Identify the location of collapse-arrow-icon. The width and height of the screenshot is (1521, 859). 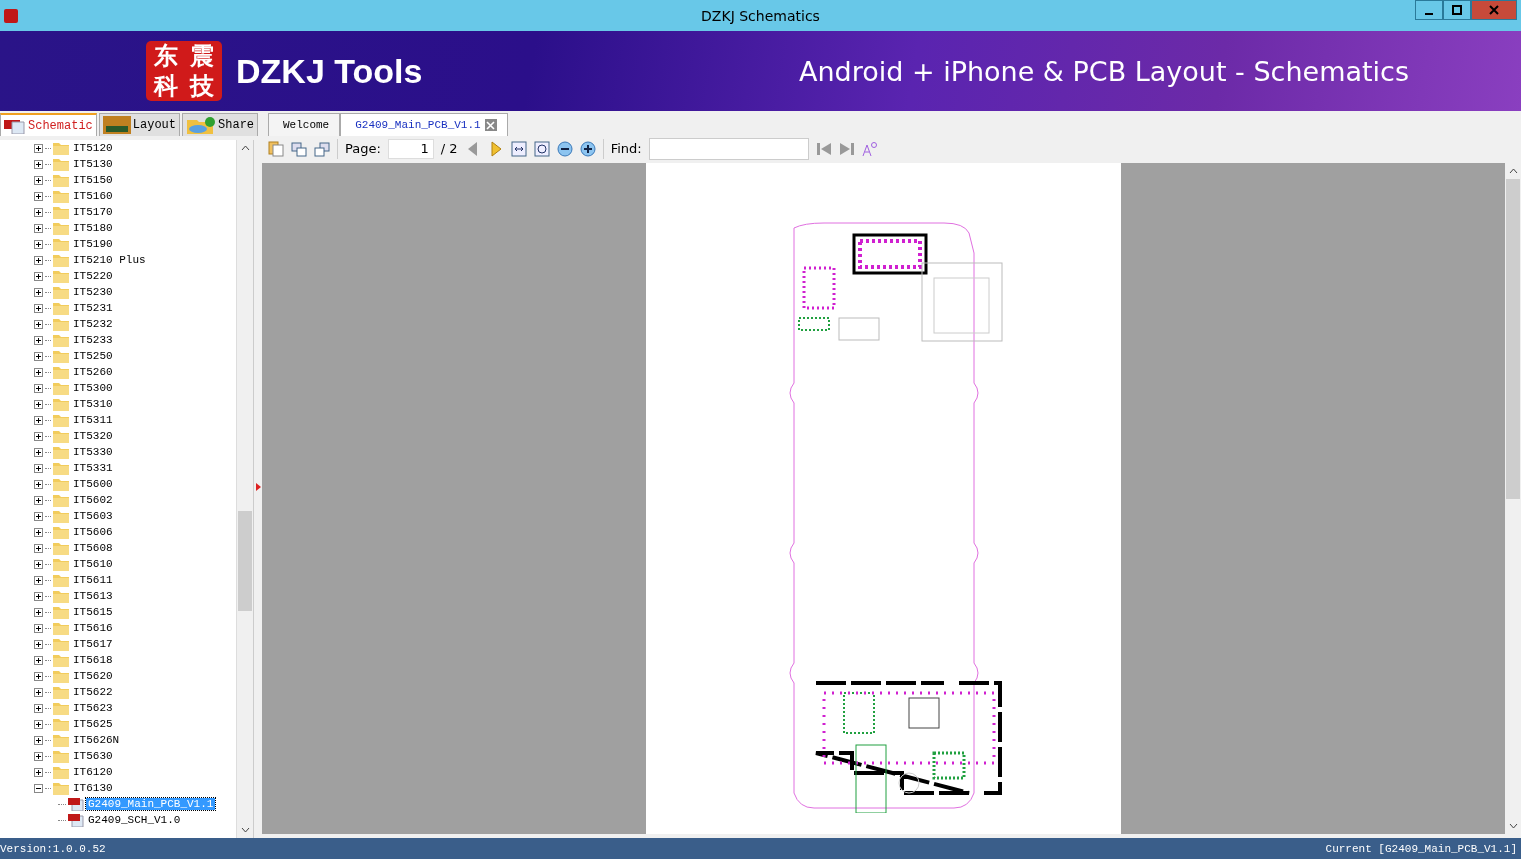
(258, 487).